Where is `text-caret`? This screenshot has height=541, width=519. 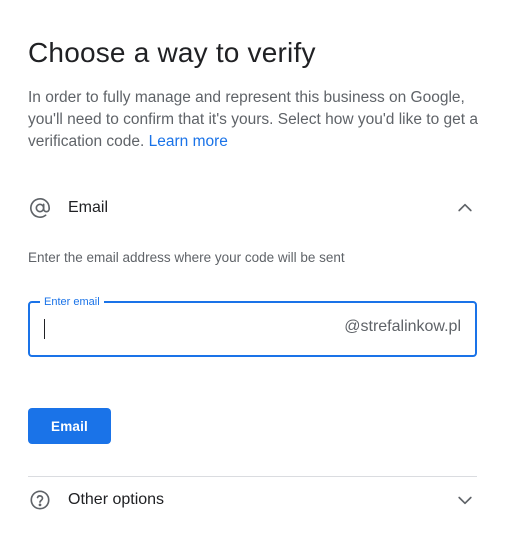
text-caret is located at coordinates (44, 329).